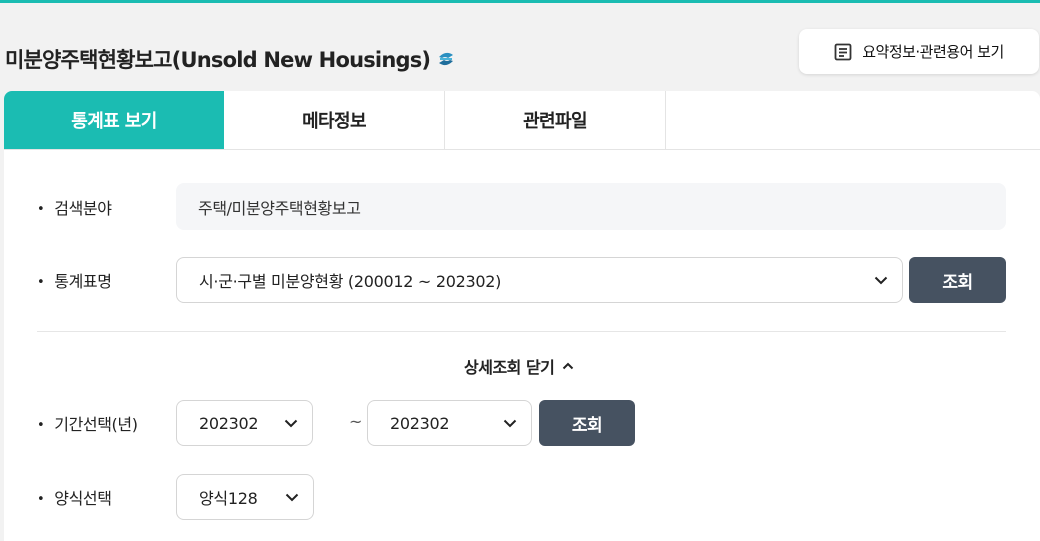 This screenshot has width=1040, height=541. I want to click on category-label: 검색분야, so click(74, 207).